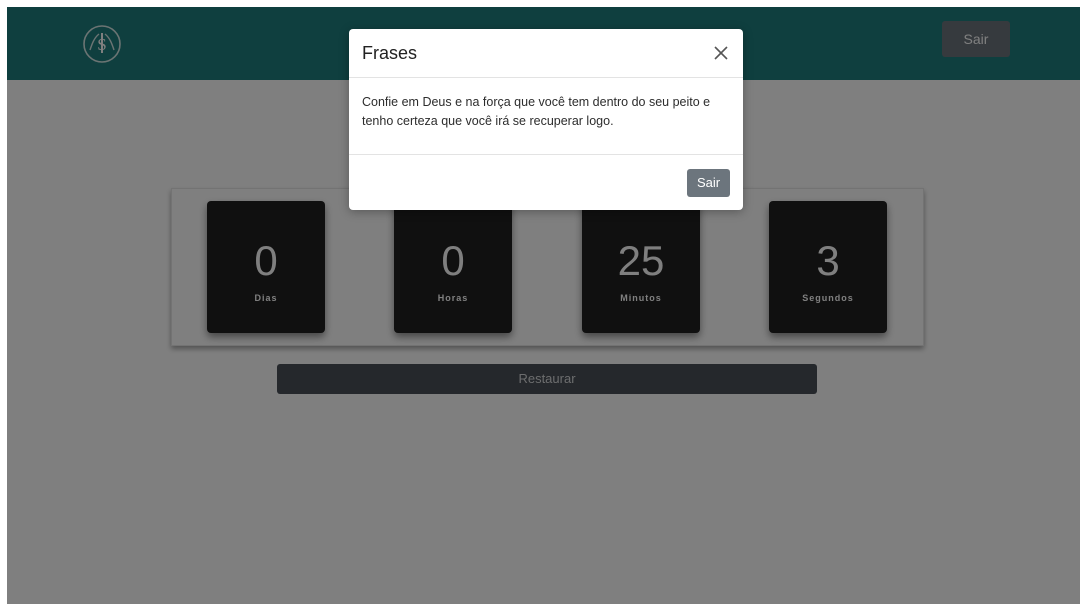 Image resolution: width=1080 pixels, height=604 pixels. Describe the element at coordinates (721, 53) in the screenshot. I see `close-icon` at that location.